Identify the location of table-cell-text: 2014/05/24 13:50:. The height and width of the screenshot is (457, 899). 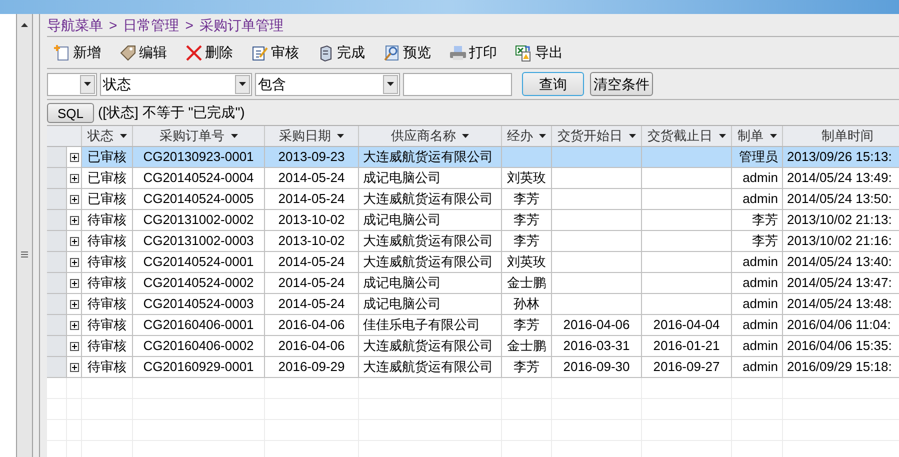
(839, 199).